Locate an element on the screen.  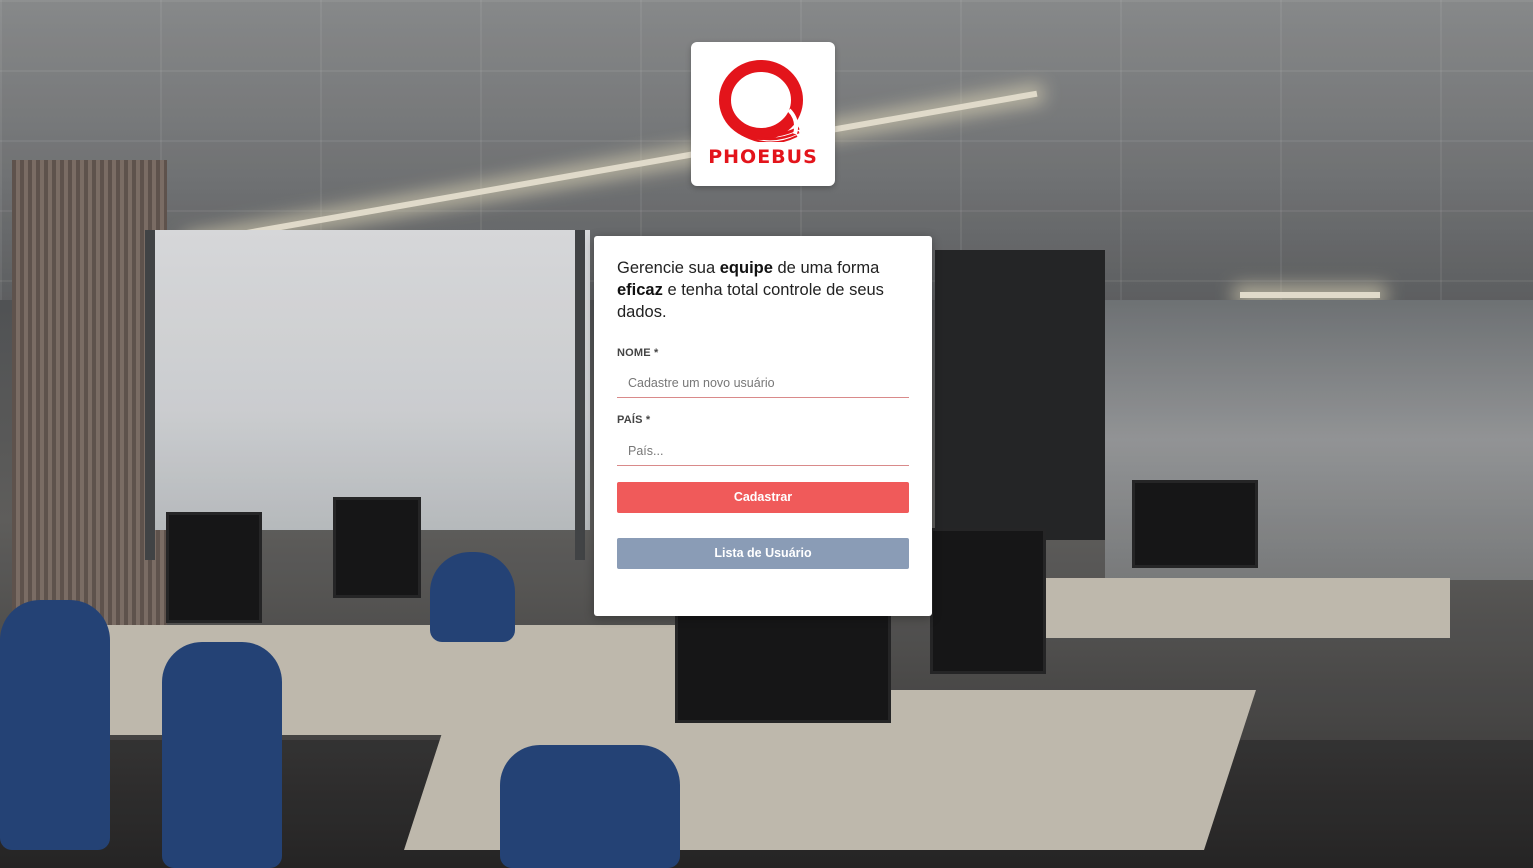
country-input is located at coordinates (763, 451).